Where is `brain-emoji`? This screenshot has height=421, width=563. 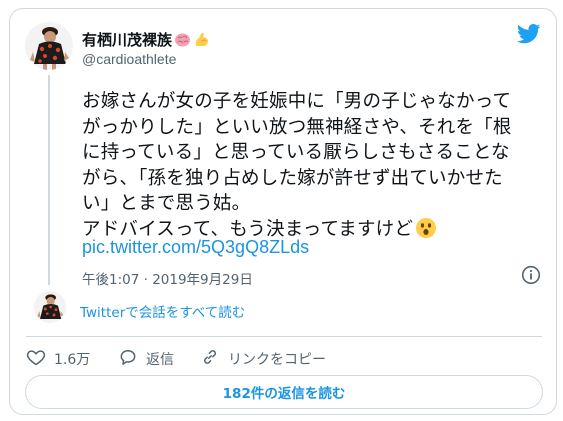
brain-emoji is located at coordinates (182, 39).